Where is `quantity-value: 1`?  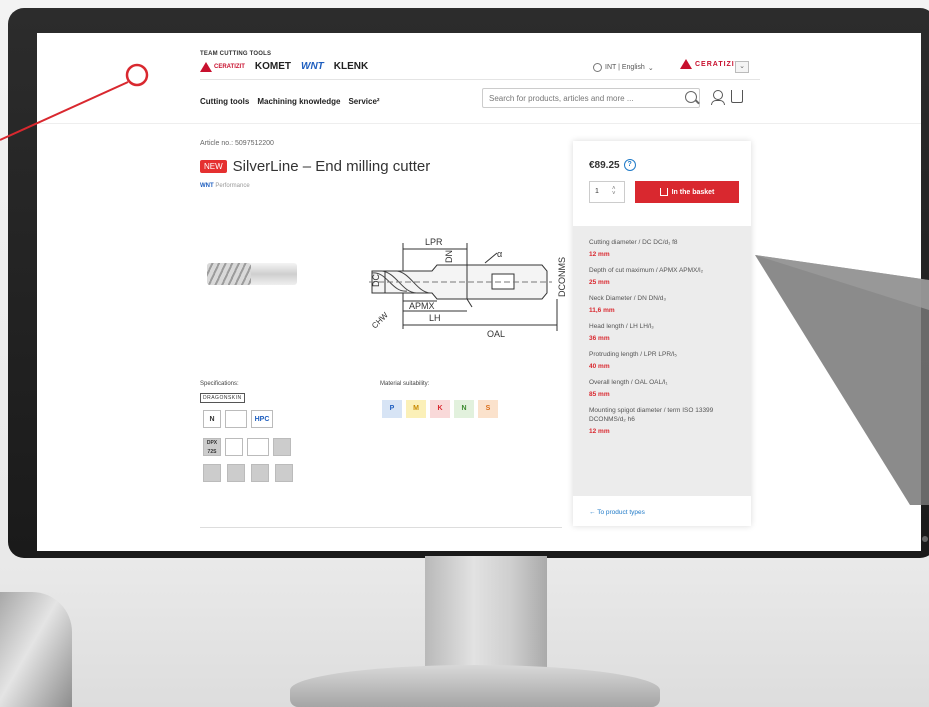
quantity-value: 1 is located at coordinates (597, 191).